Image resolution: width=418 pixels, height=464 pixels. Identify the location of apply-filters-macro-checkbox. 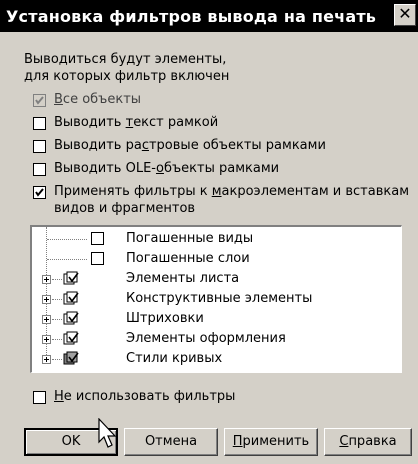
(39, 192).